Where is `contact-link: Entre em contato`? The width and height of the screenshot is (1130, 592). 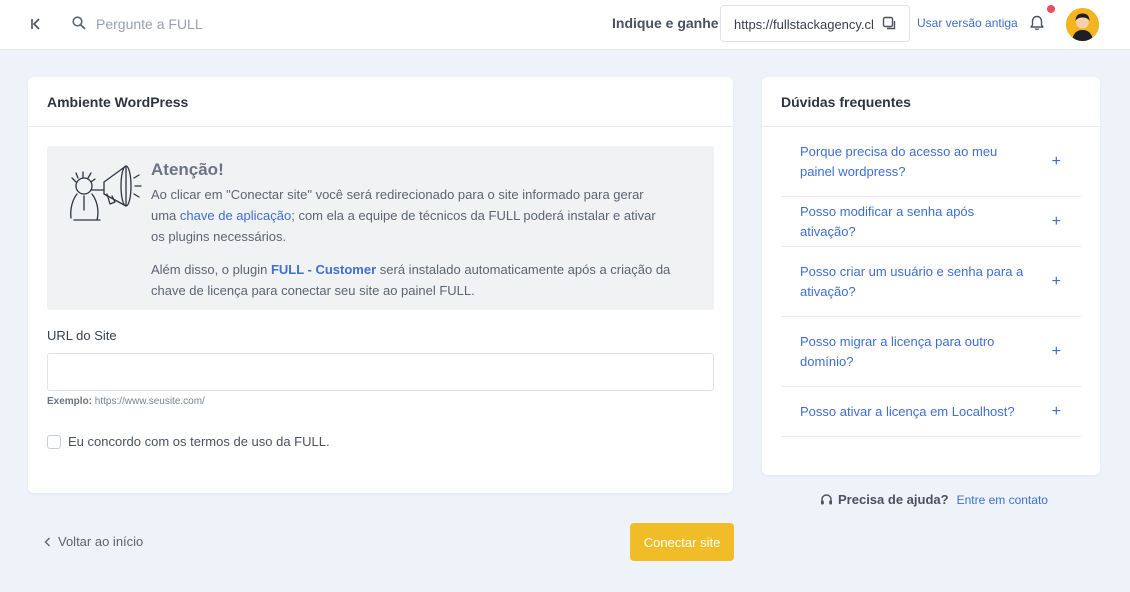 contact-link: Entre em contato is located at coordinates (1002, 500).